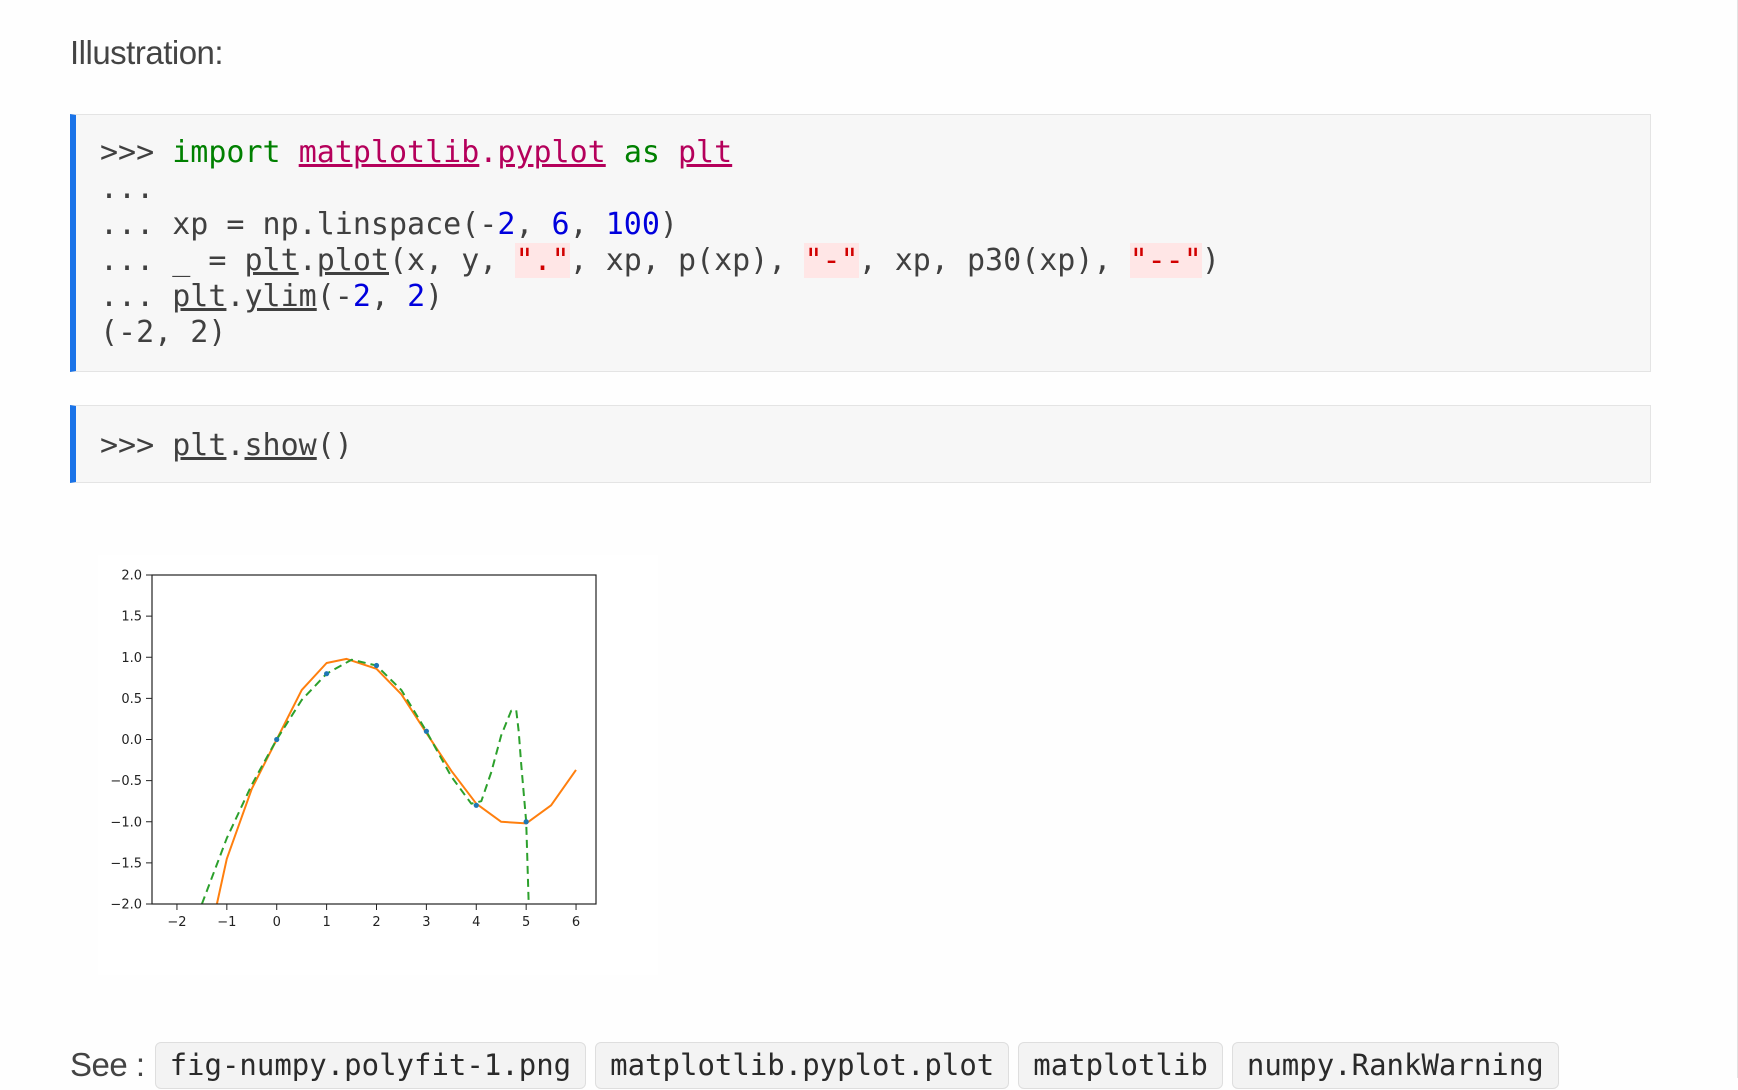 The height and width of the screenshot is (1090, 1738). What do you see at coordinates (426, 922) in the screenshot?
I see `x-tick-label: 3` at bounding box center [426, 922].